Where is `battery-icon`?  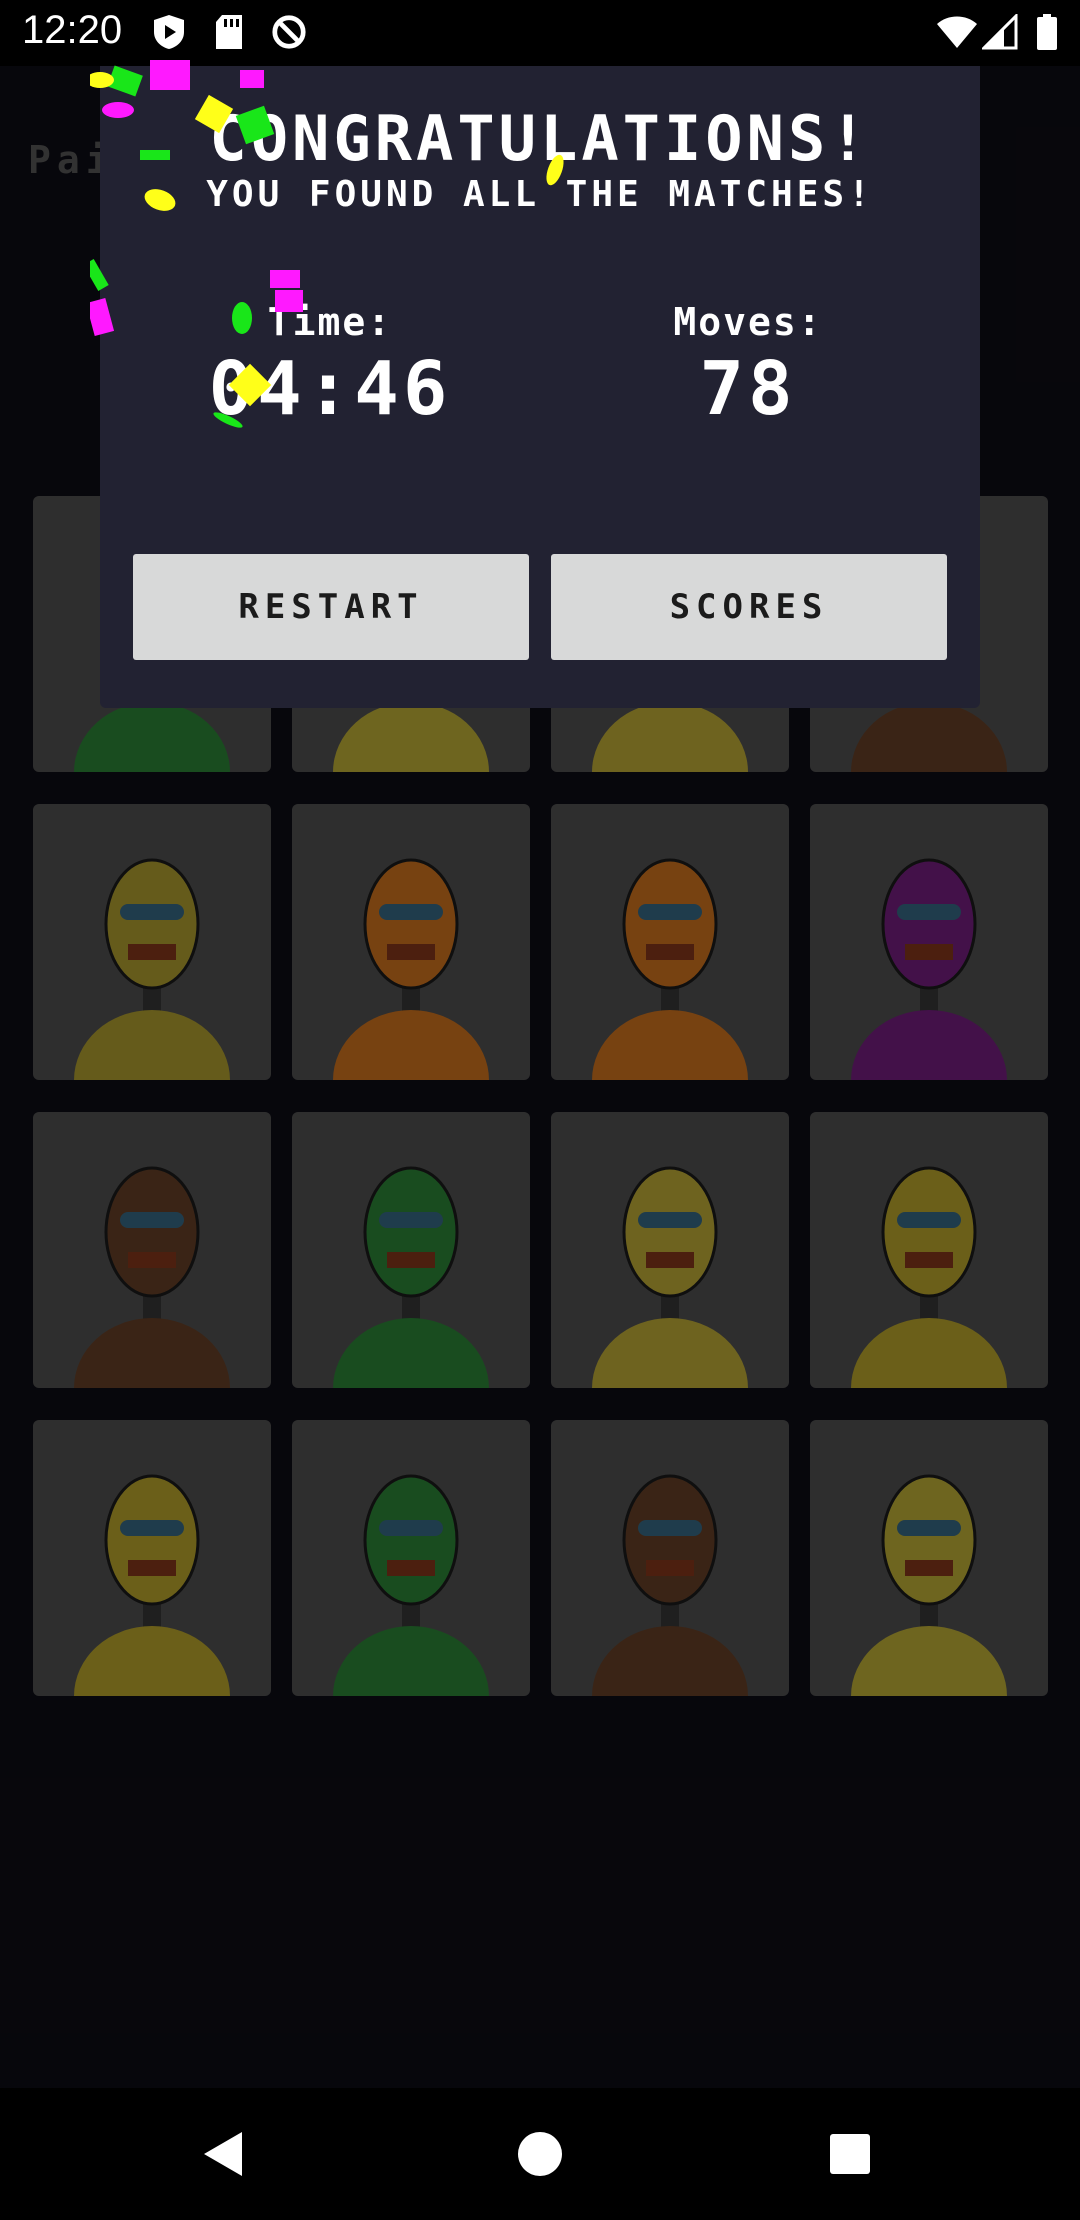 battery-icon is located at coordinates (1047, 32).